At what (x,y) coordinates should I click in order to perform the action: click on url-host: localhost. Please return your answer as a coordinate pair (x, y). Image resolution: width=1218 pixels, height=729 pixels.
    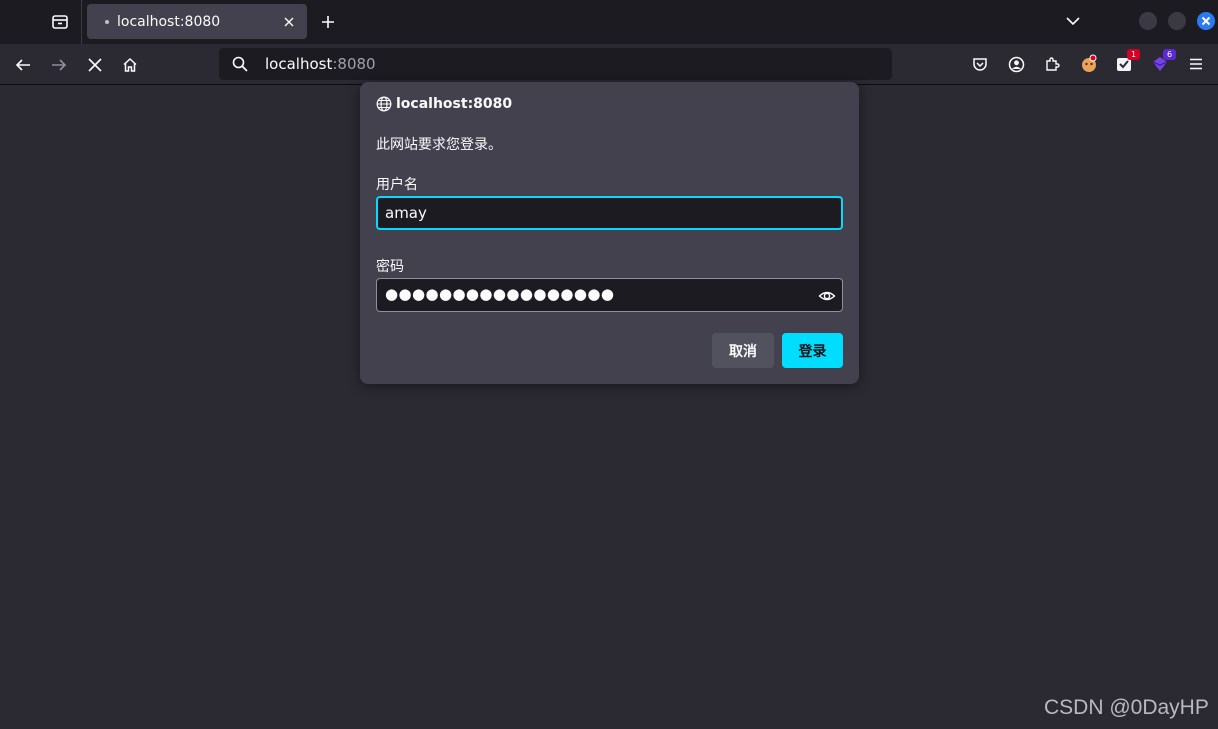
    Looking at the image, I should click on (299, 64).